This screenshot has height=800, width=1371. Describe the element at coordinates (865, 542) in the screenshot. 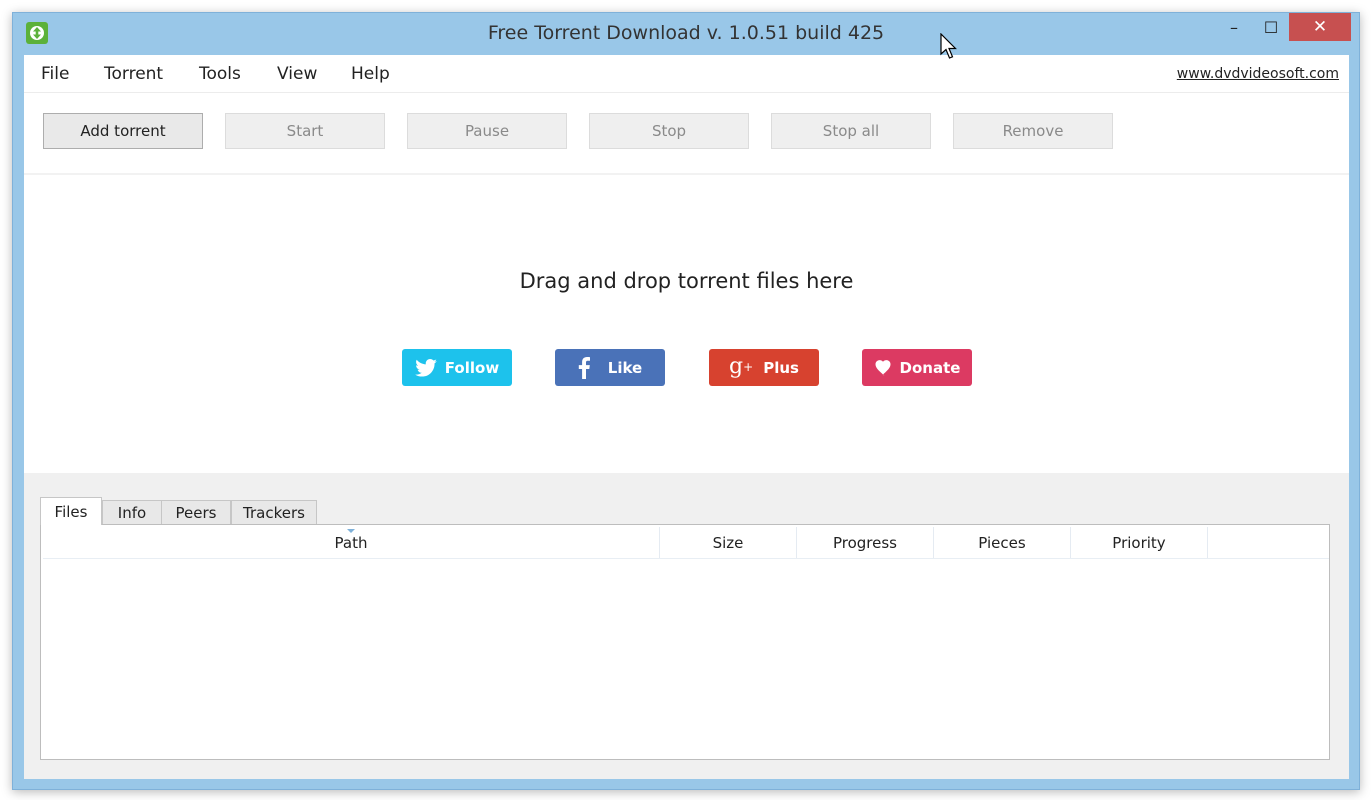

I see `column-progress: Progress` at that location.